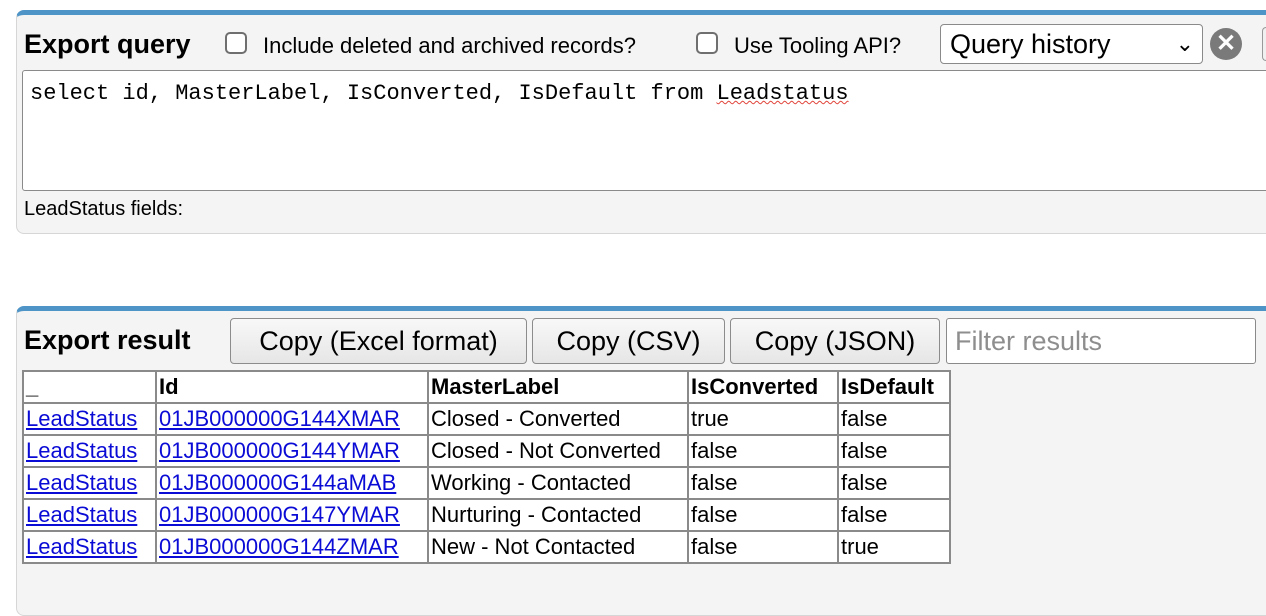  What do you see at coordinates (292, 387) in the screenshot?
I see `column-header: Id` at bounding box center [292, 387].